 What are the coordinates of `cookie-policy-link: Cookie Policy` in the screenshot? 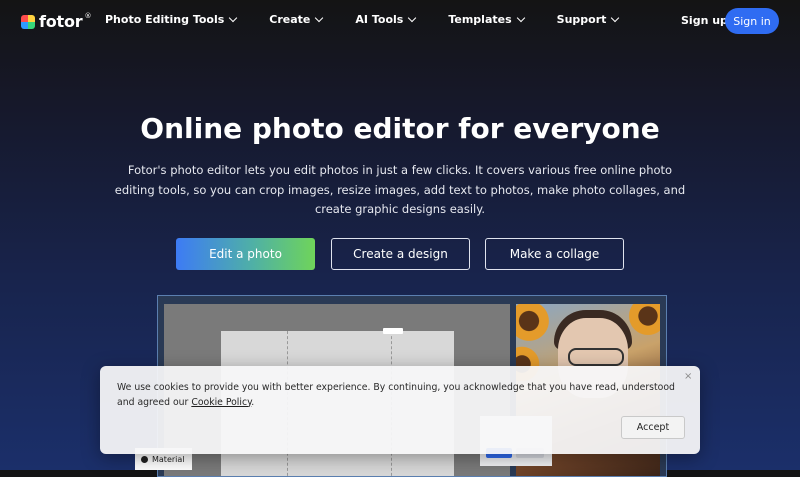 It's located at (221, 402).